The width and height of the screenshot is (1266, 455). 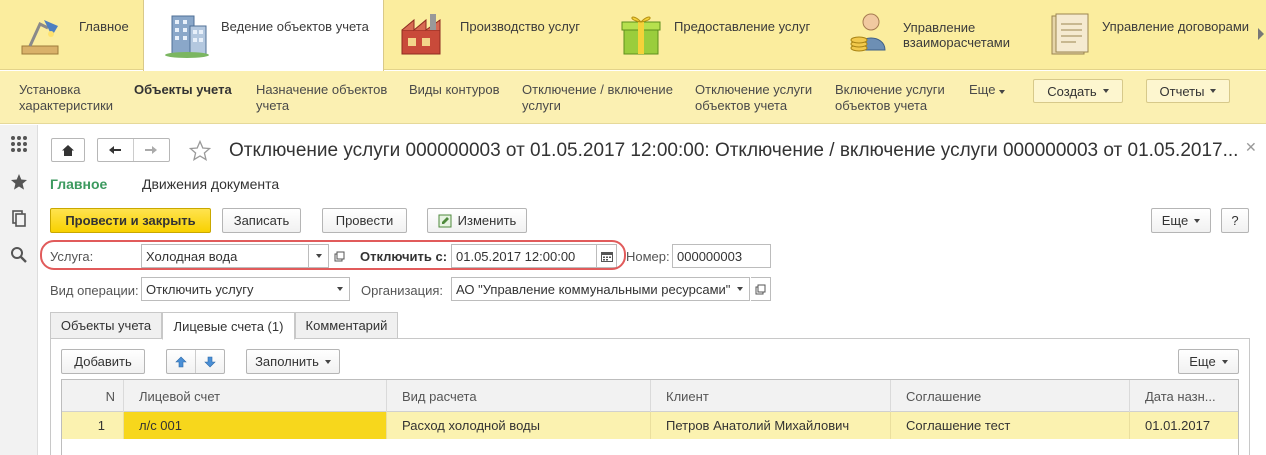 What do you see at coordinates (520, 26) in the screenshot?
I see `section-service-production-label: Производство услуг` at bounding box center [520, 26].